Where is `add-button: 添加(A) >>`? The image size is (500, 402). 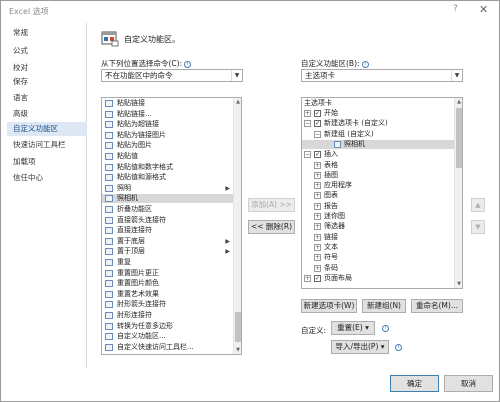 add-button: 添加(A) >> is located at coordinates (271, 205).